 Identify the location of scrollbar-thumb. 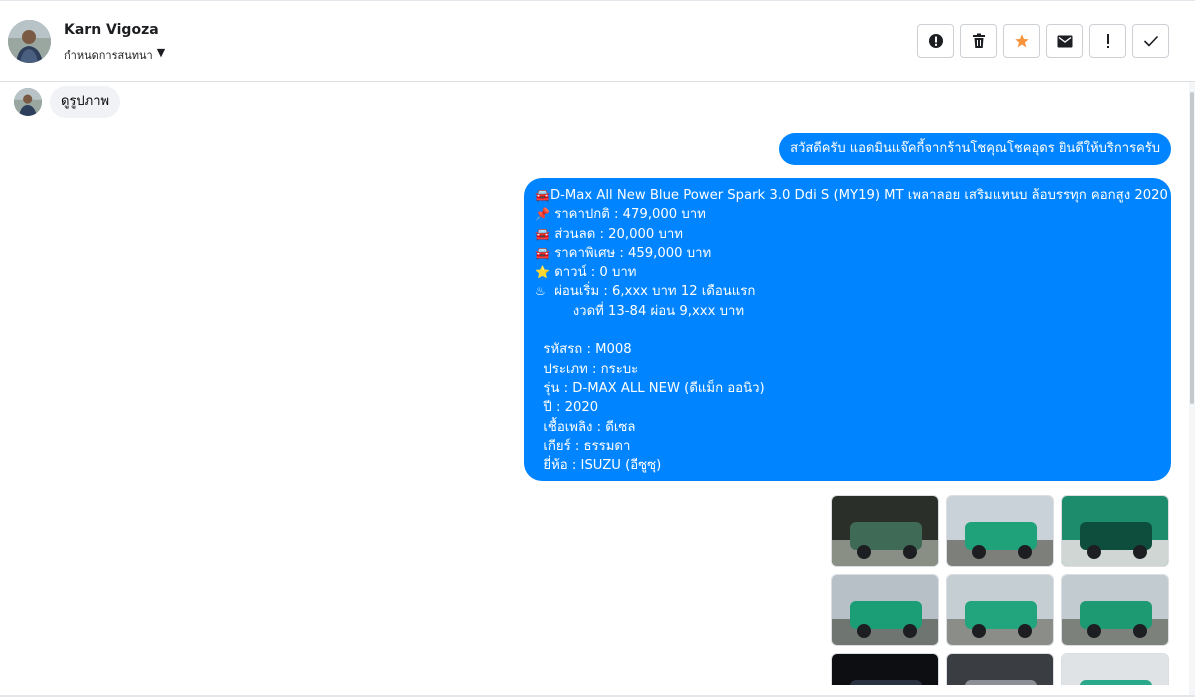
(1192, 248).